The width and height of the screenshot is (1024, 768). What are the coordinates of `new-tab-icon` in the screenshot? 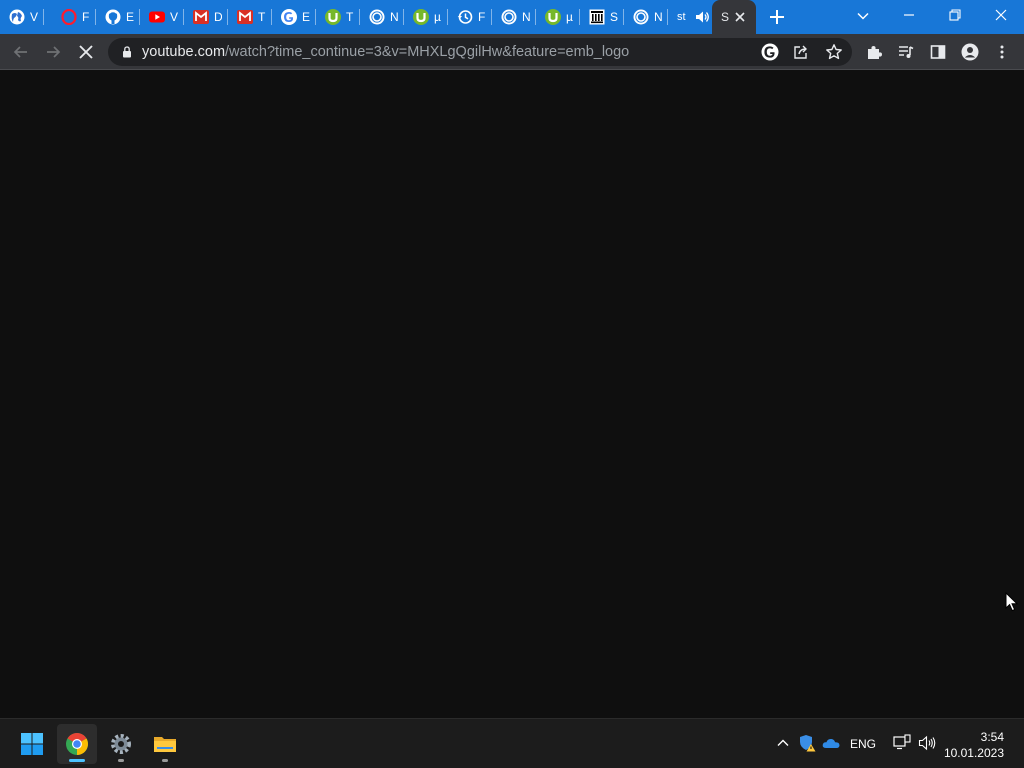 It's located at (777, 17).